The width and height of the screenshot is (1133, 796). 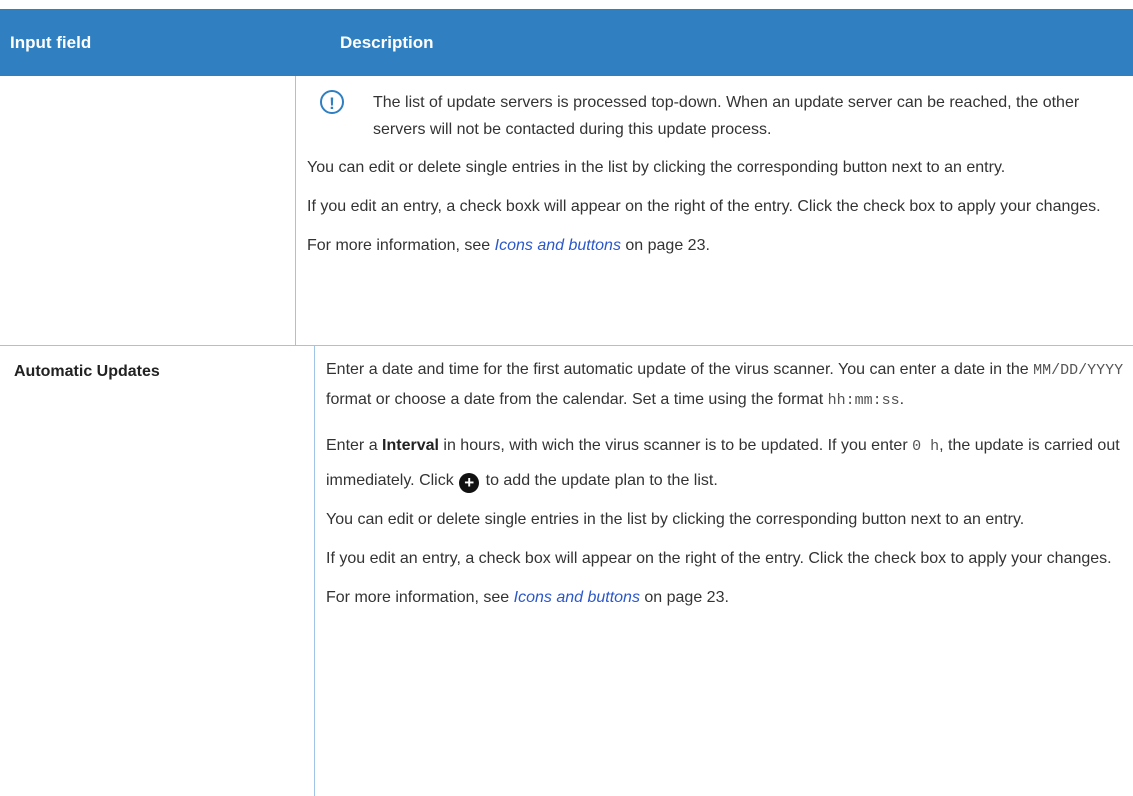 What do you see at coordinates (566, 42) in the screenshot?
I see `table-header: Input field Description` at bounding box center [566, 42].